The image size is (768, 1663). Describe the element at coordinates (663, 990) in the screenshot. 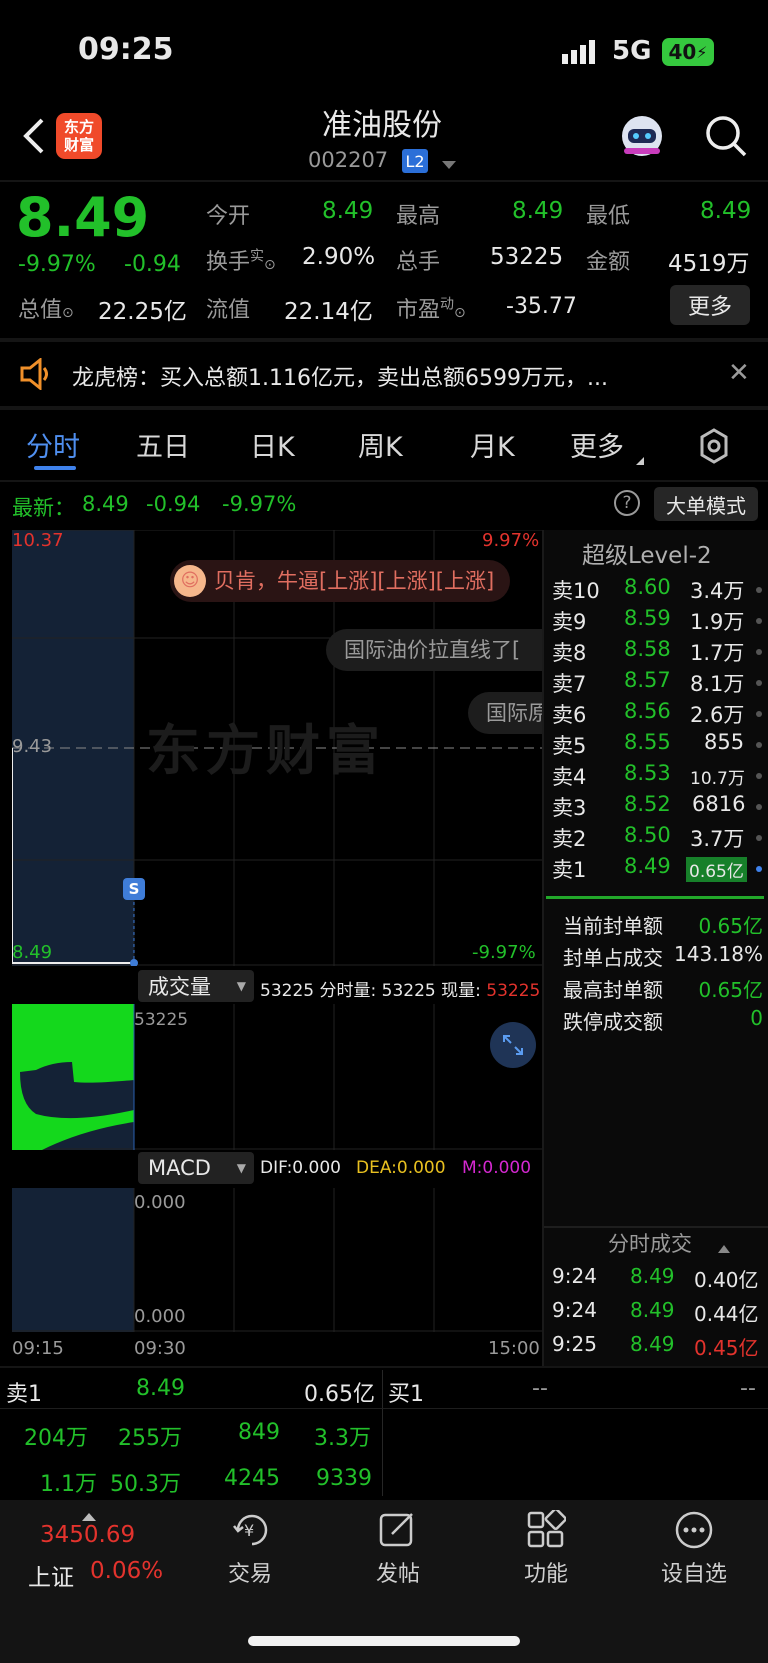

I see `max-seal-row: 最高封单额 0.65亿` at that location.